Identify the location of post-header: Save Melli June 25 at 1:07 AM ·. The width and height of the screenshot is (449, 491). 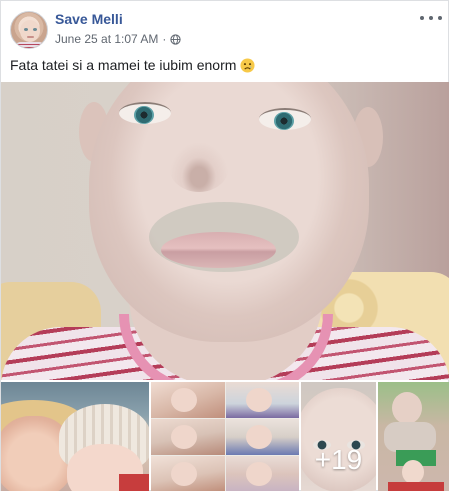
(225, 28).